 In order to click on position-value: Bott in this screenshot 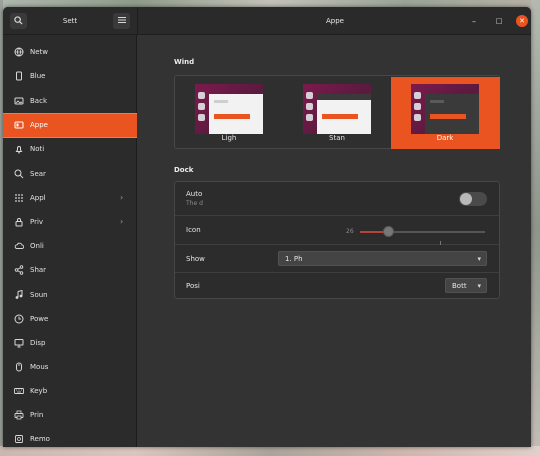, I will do `click(459, 286)`.